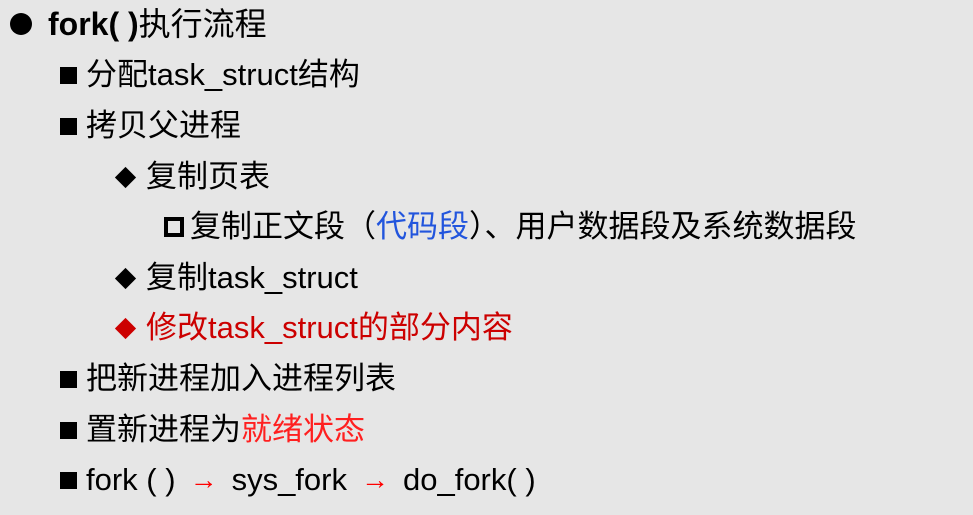  I want to click on circle-bullet-icon, so click(21, 24).